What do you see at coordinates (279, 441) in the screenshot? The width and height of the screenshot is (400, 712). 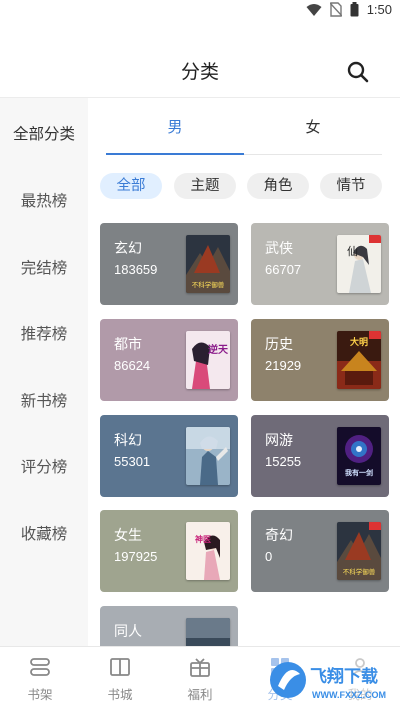 I see `category-name: 网游` at bounding box center [279, 441].